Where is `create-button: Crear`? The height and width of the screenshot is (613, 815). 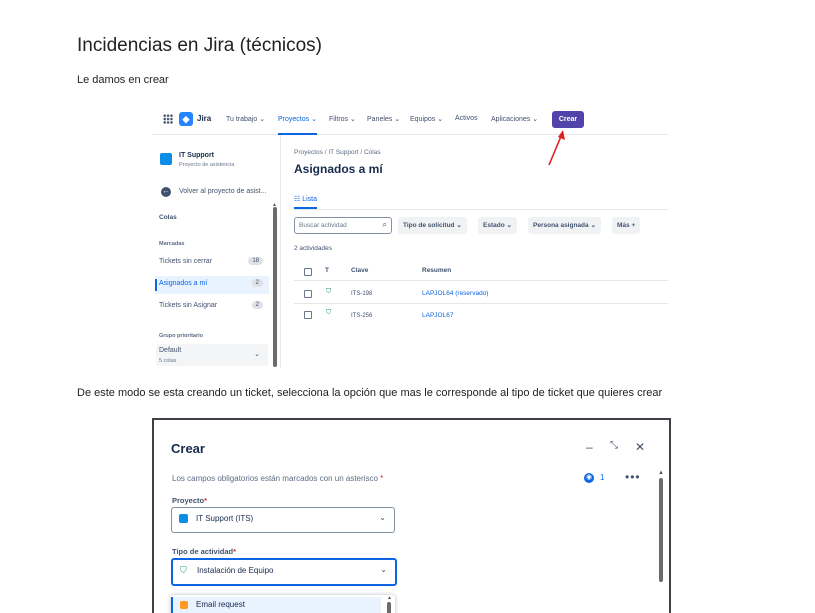
create-button: Crear is located at coordinates (568, 119).